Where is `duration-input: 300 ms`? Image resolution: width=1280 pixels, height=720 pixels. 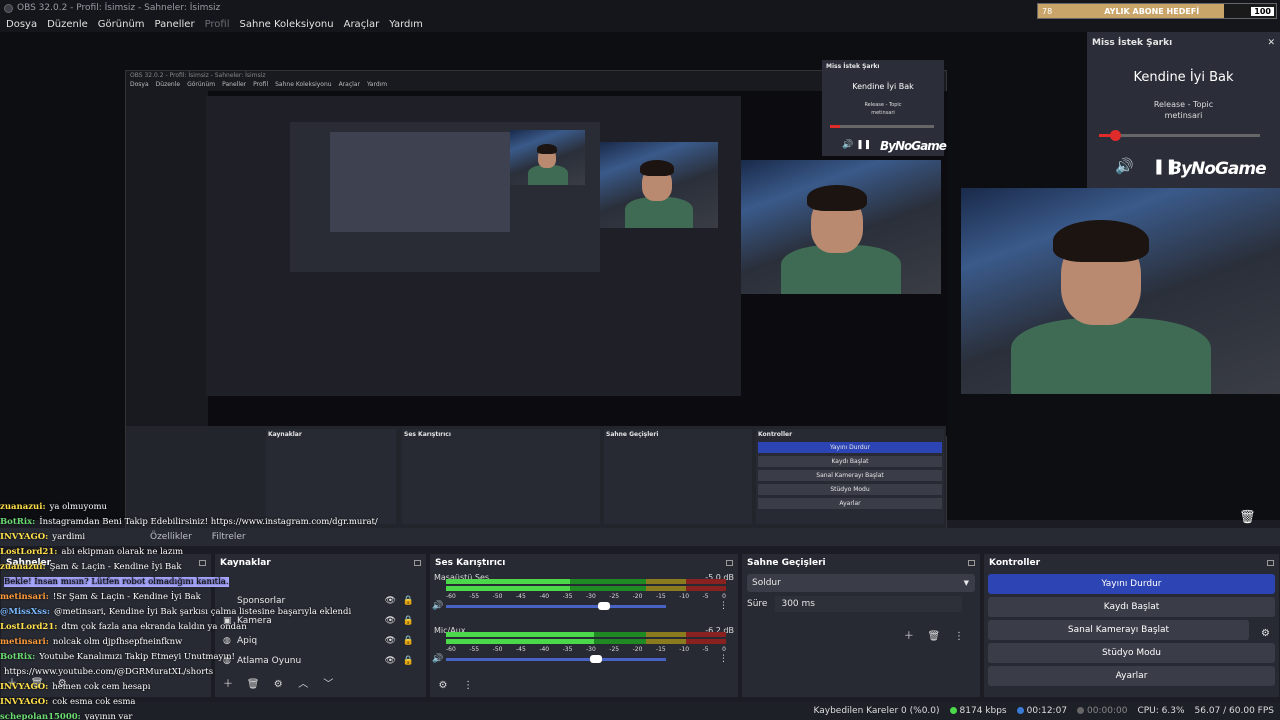 duration-input: 300 ms is located at coordinates (868, 604).